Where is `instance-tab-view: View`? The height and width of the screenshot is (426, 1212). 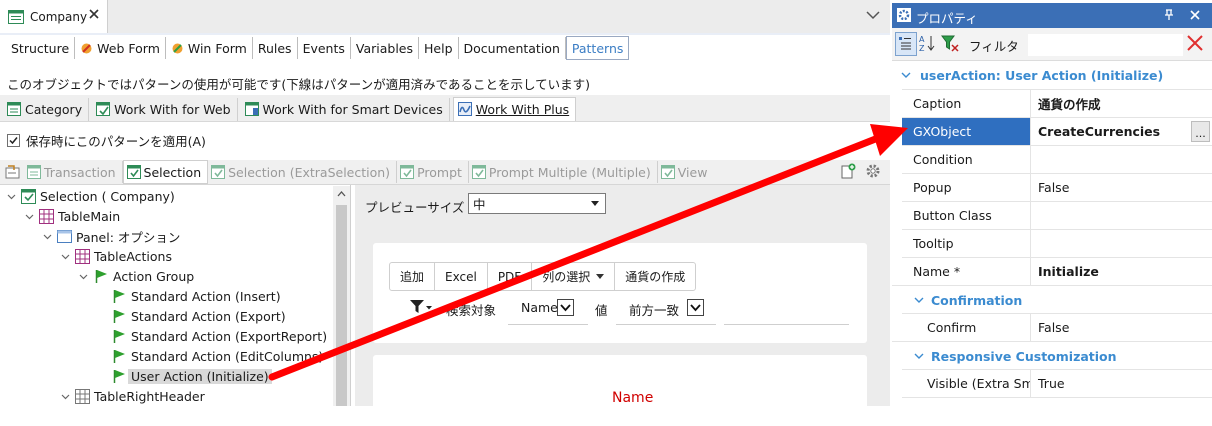 instance-tab-view: View is located at coordinates (686, 172).